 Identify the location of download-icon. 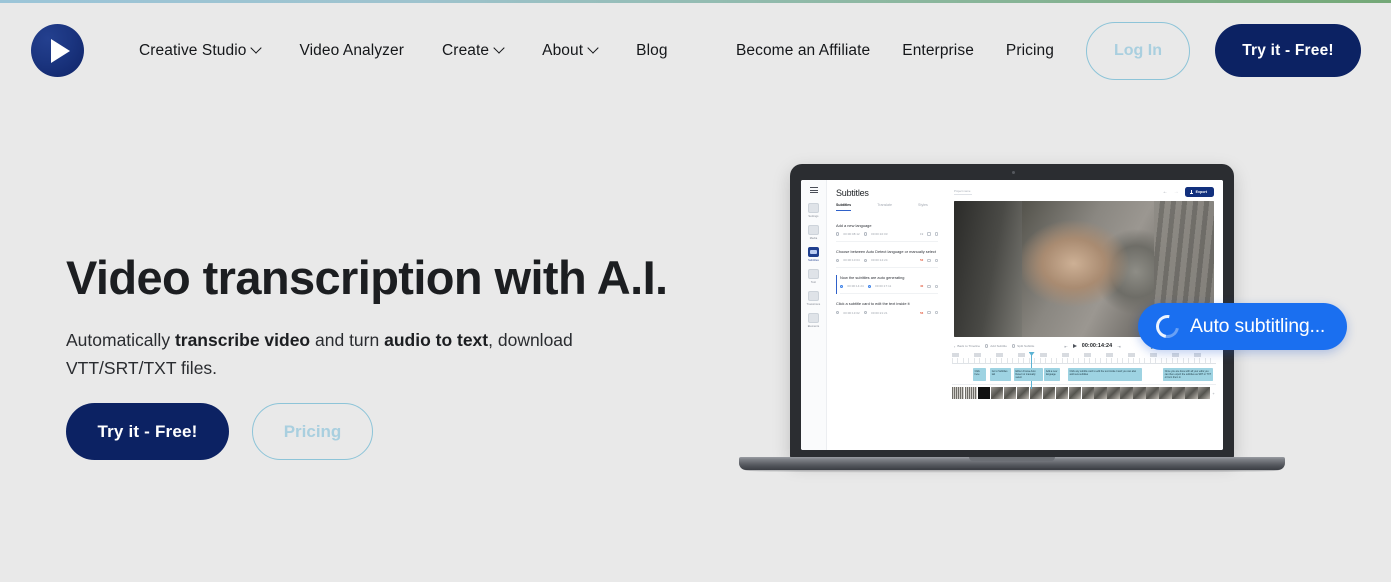
(1191, 192).